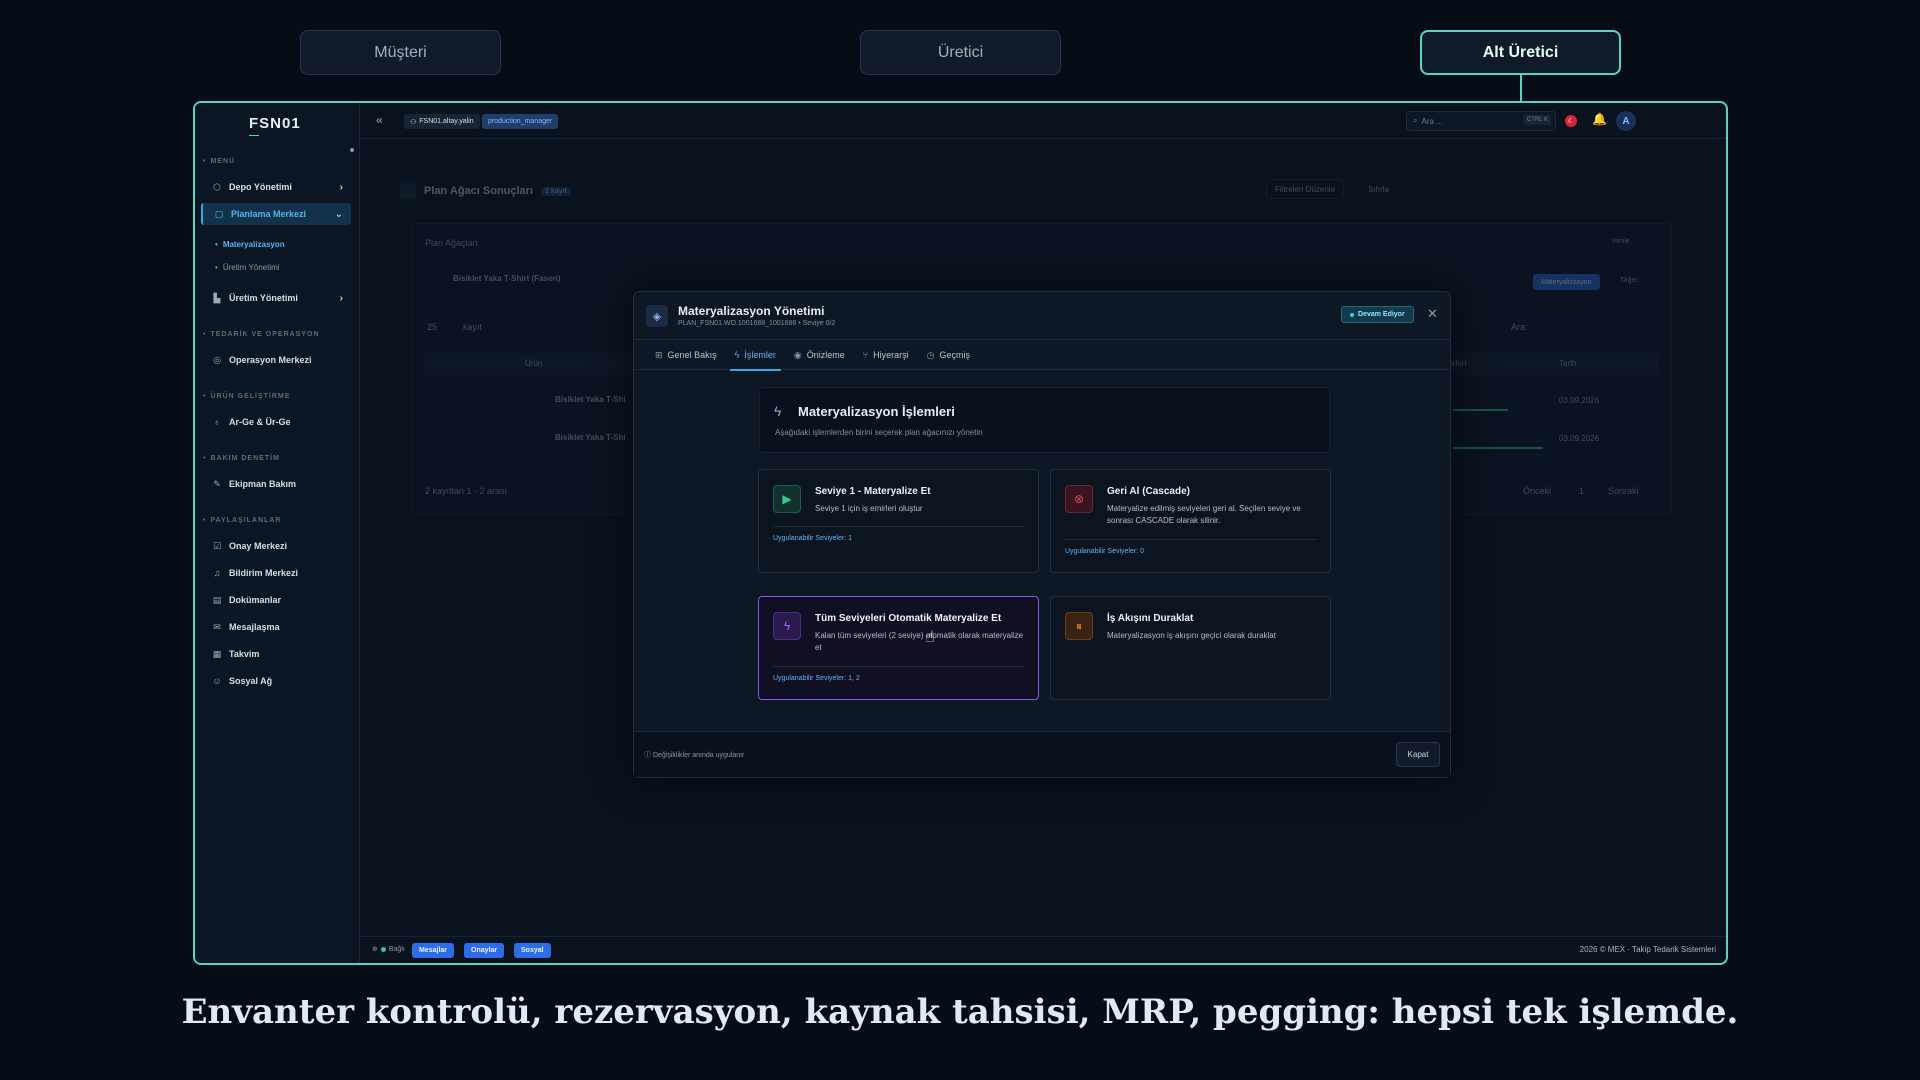  I want to click on page-number: 1, so click(1581, 491).